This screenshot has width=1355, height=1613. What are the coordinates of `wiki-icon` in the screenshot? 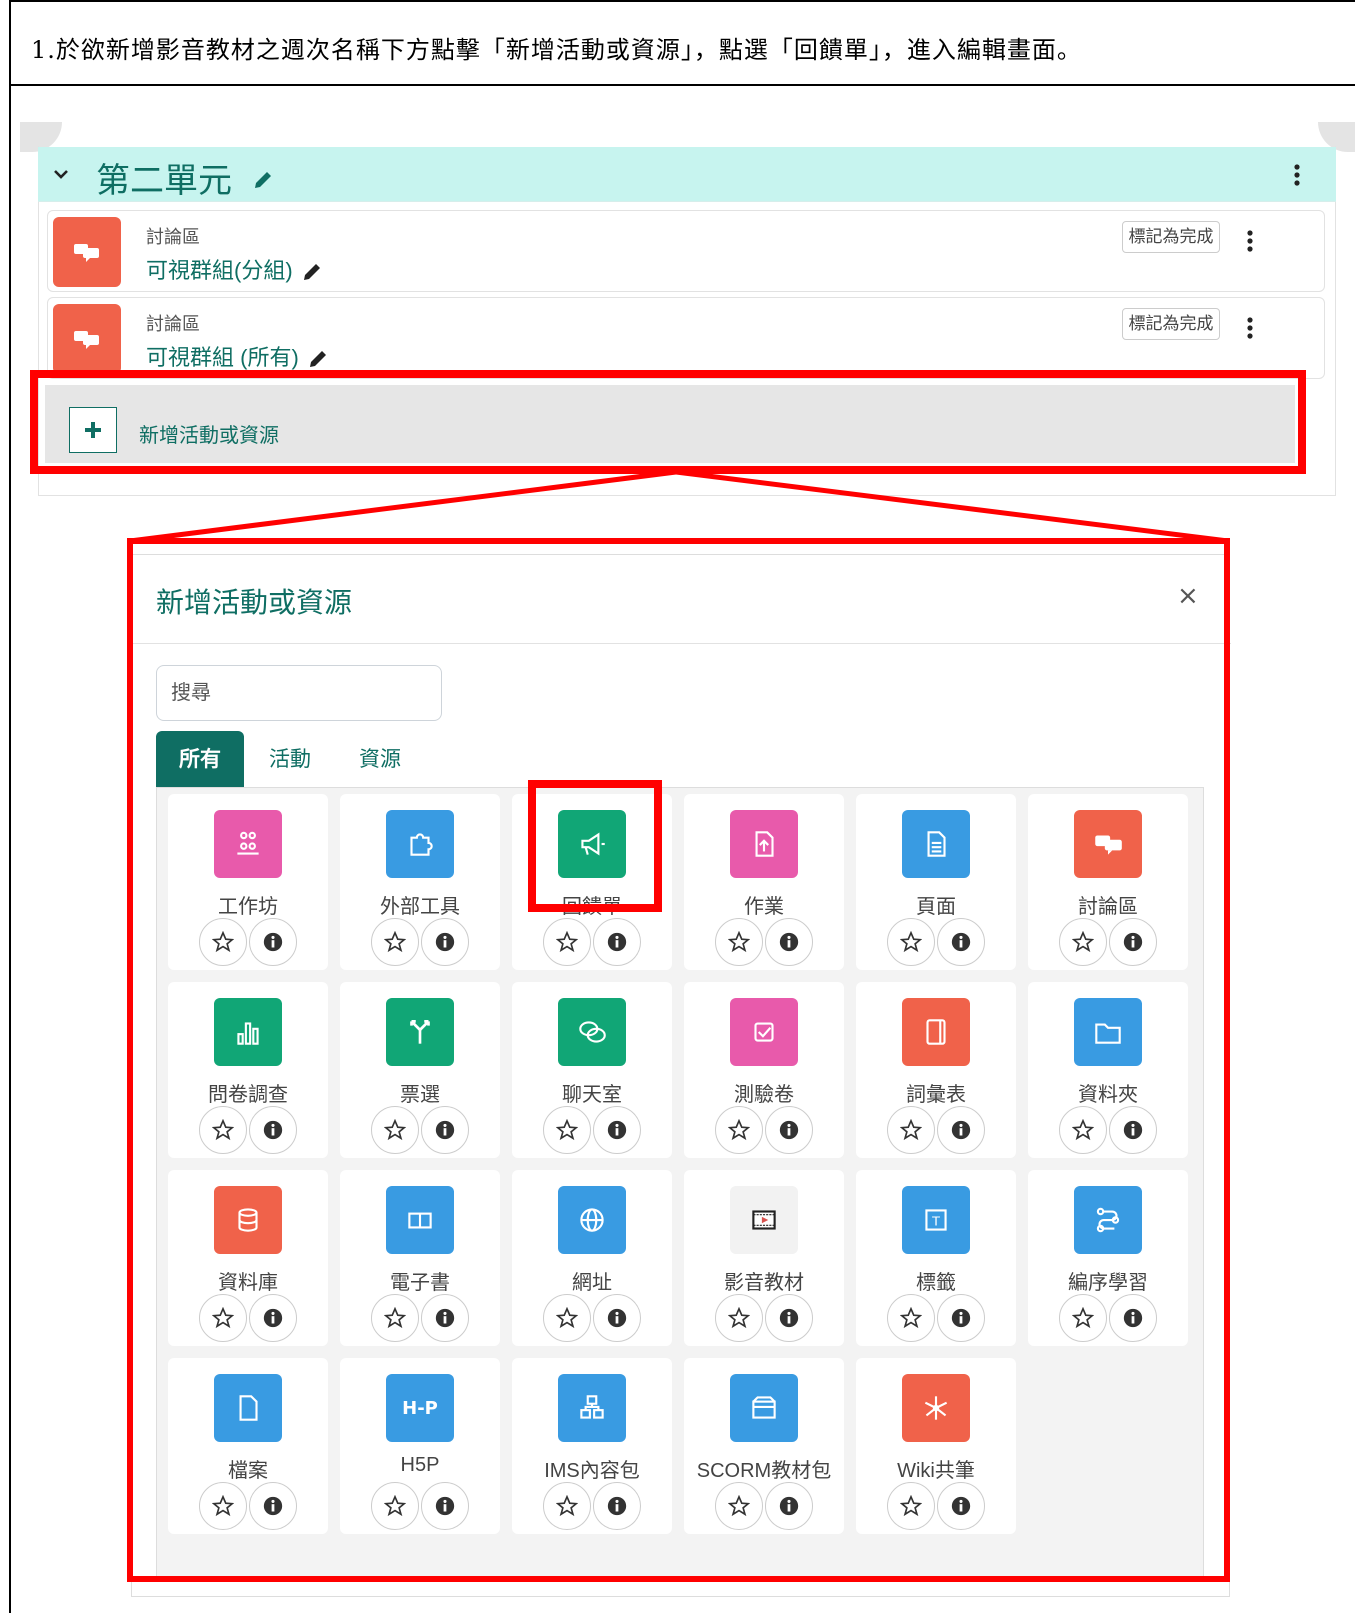 It's located at (936, 1408).